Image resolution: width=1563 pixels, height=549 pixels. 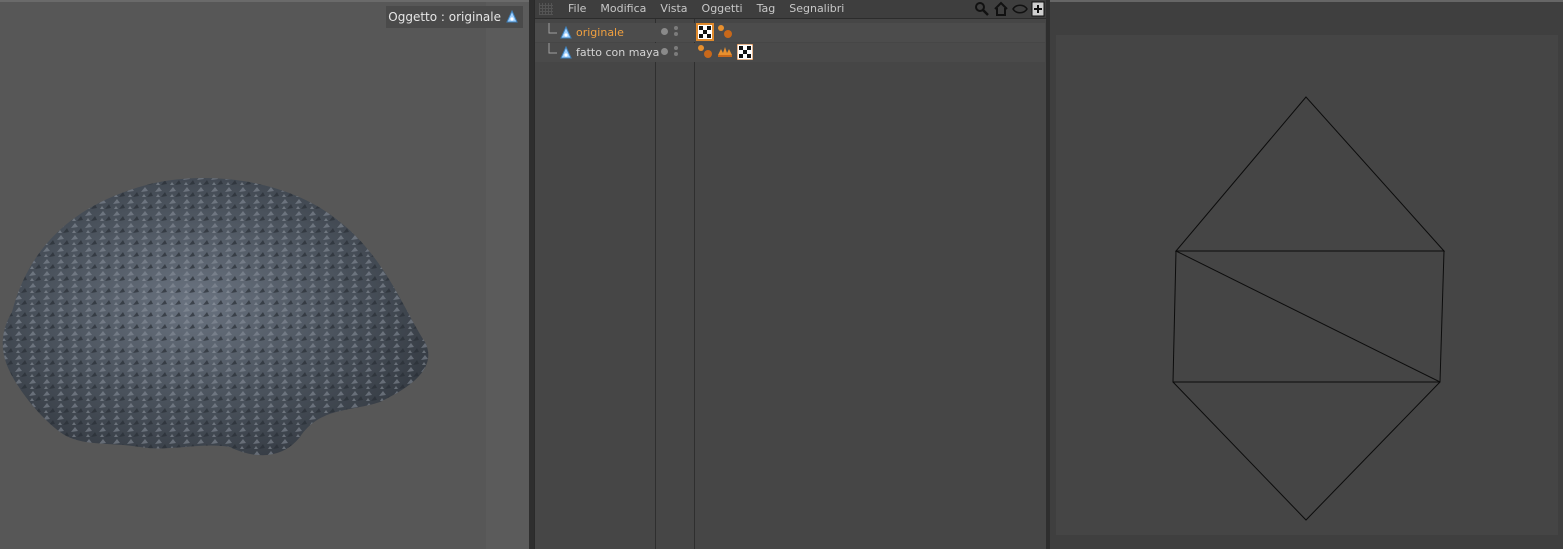 I want to click on display-tag-icon, so click(x=725, y=52).